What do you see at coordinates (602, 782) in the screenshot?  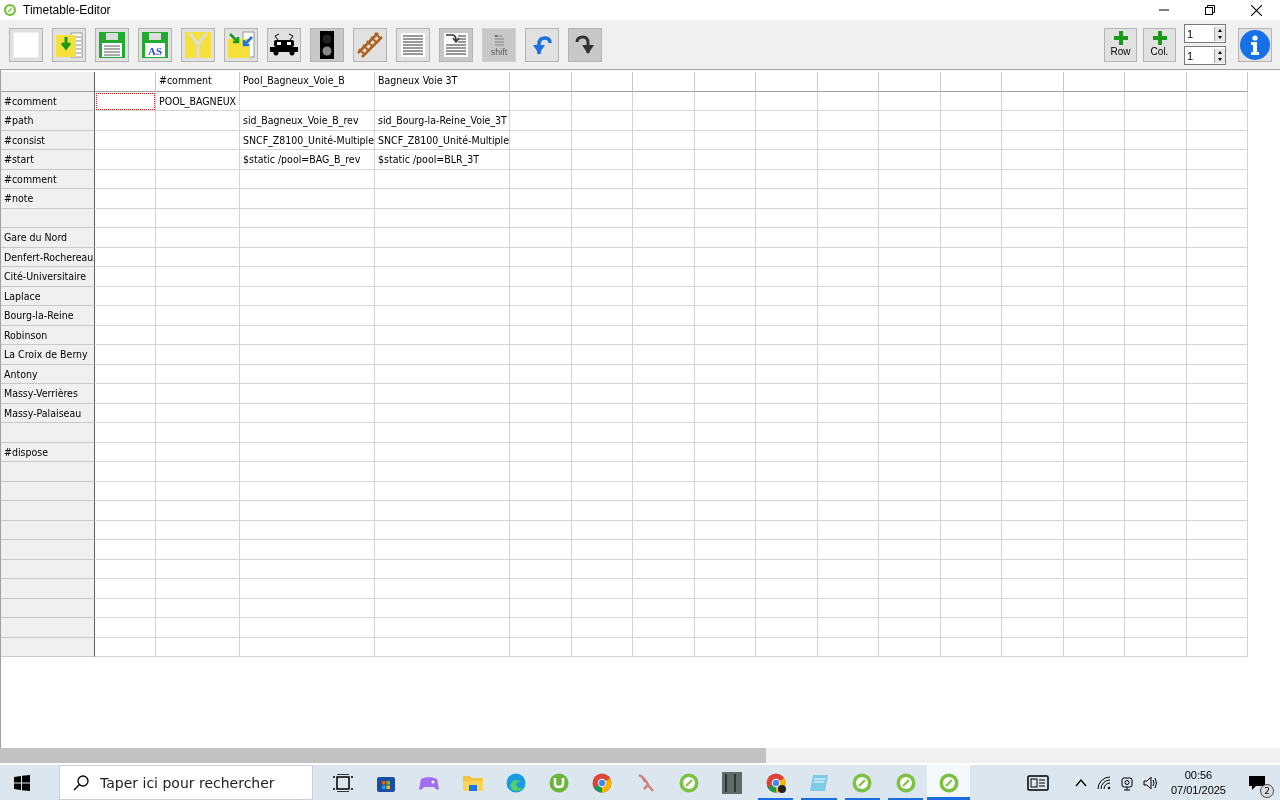 I see `browser-circle-icon` at bounding box center [602, 782].